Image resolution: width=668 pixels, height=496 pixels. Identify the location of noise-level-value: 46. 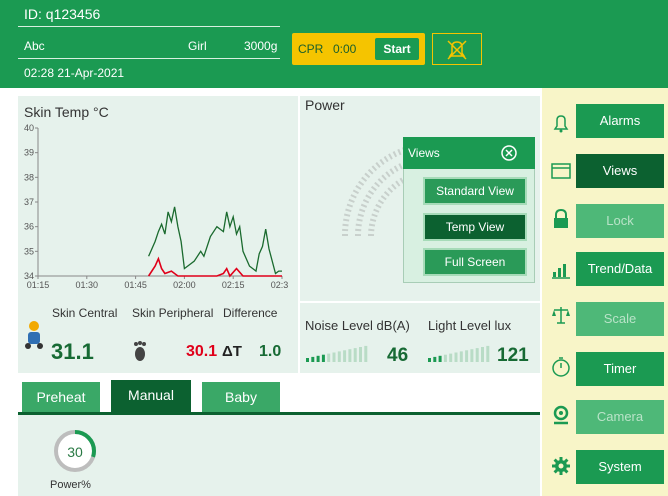
(398, 355).